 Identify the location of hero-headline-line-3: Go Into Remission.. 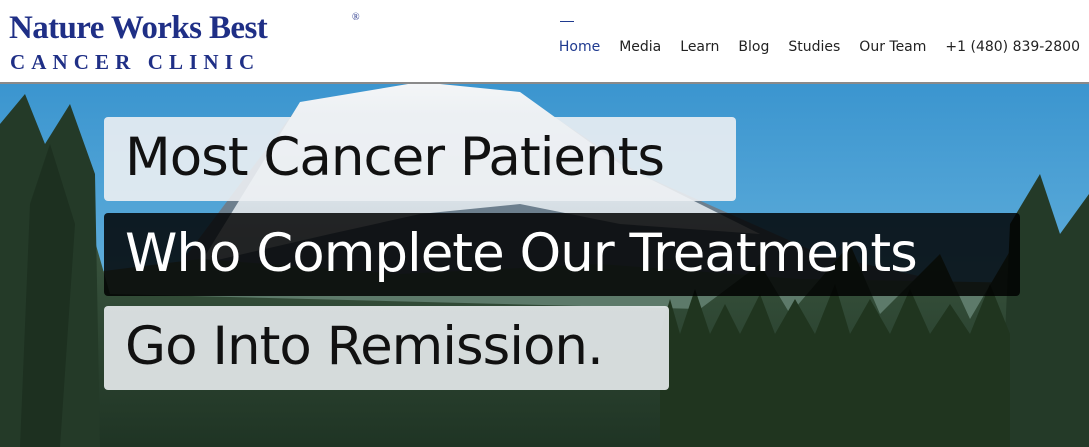
(386, 348).